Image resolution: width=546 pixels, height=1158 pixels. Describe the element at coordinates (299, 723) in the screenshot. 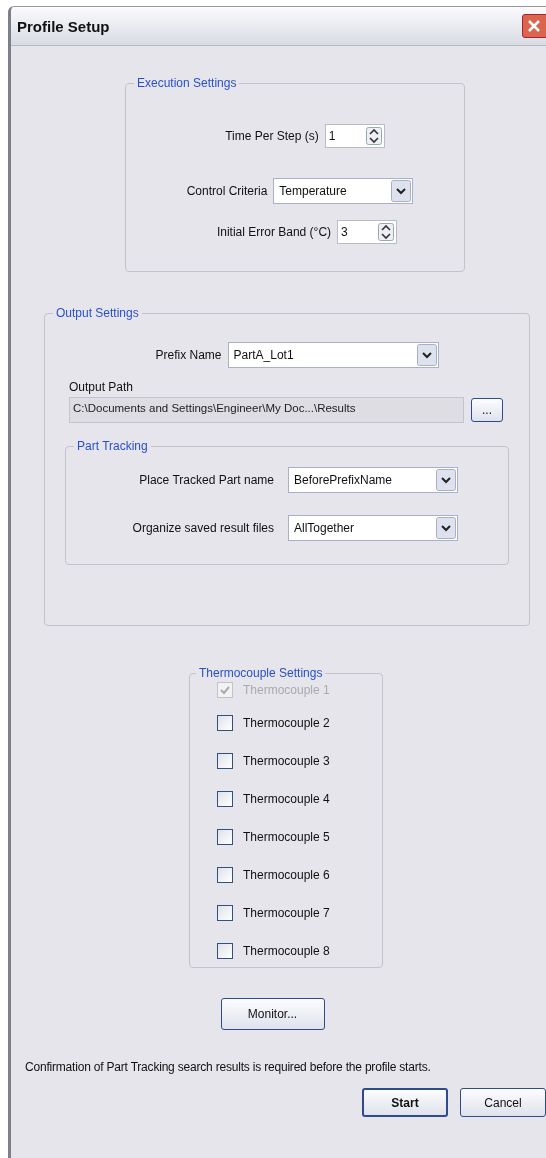

I see `checkbox: Thermocouple 2` at that location.